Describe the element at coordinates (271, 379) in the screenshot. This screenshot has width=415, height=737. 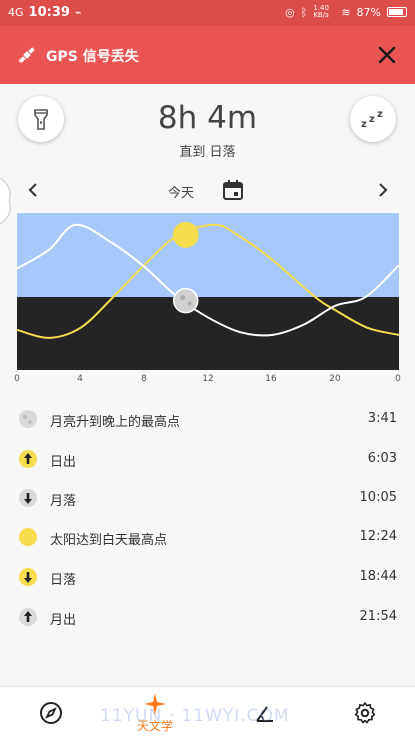
I see `x-tick-label: 16` at that location.